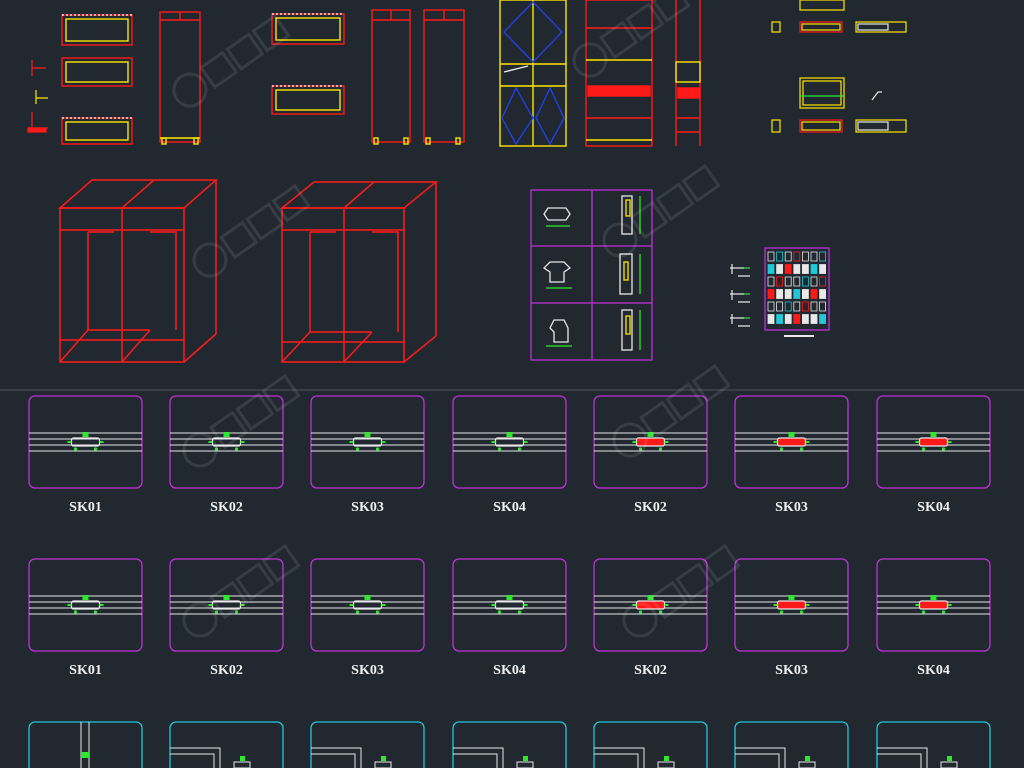  What do you see at coordinates (791, 670) in the screenshot?
I see `detail-label: SK03` at bounding box center [791, 670].